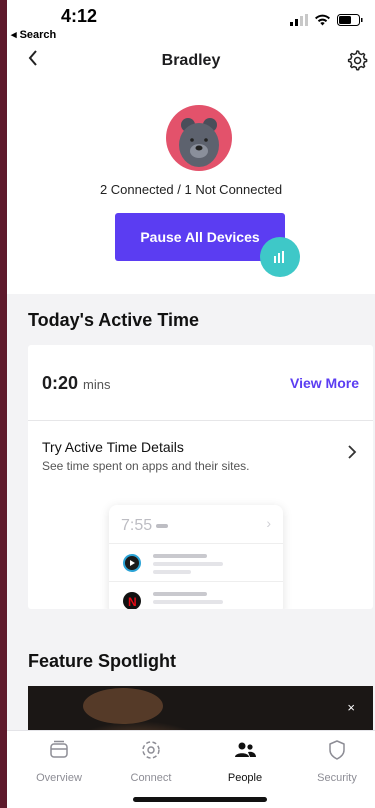 This screenshot has width=375, height=808. Describe the element at coordinates (191, 23) in the screenshot. I see `status-bar: 4:12 ◂ Search` at that location.